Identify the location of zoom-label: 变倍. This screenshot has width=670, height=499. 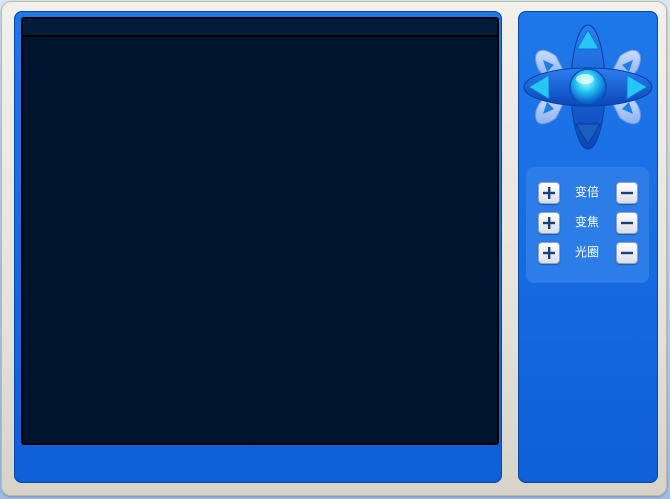
(586, 192).